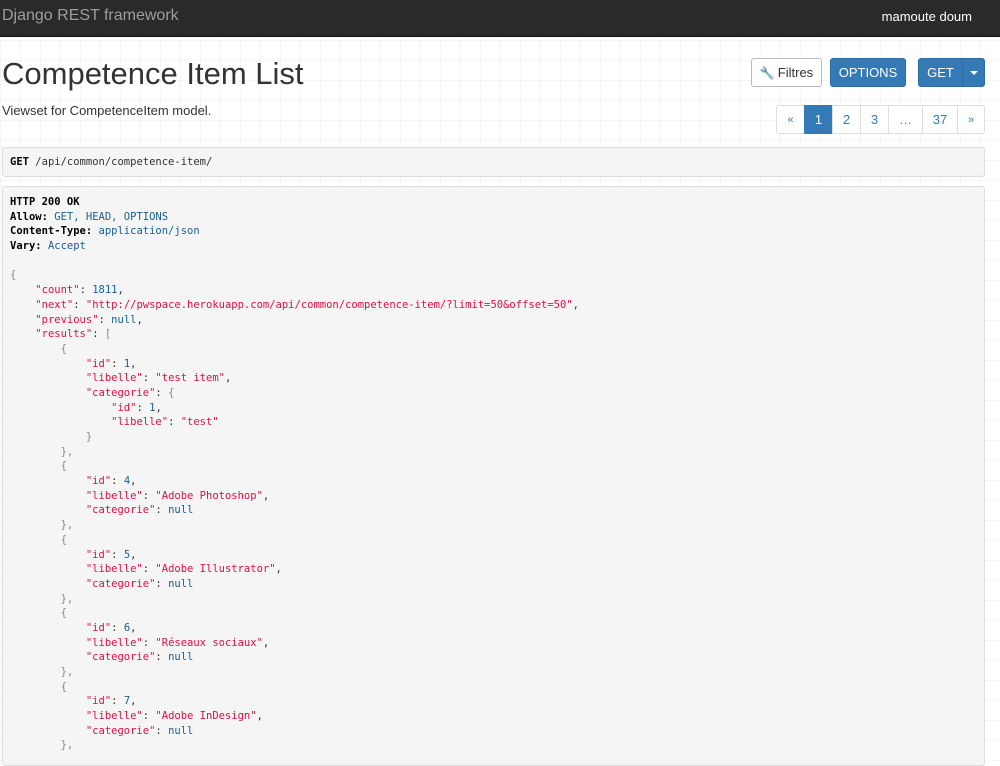 The width and height of the screenshot is (1000, 766). I want to click on pagination-page-3: 3, so click(874, 119).